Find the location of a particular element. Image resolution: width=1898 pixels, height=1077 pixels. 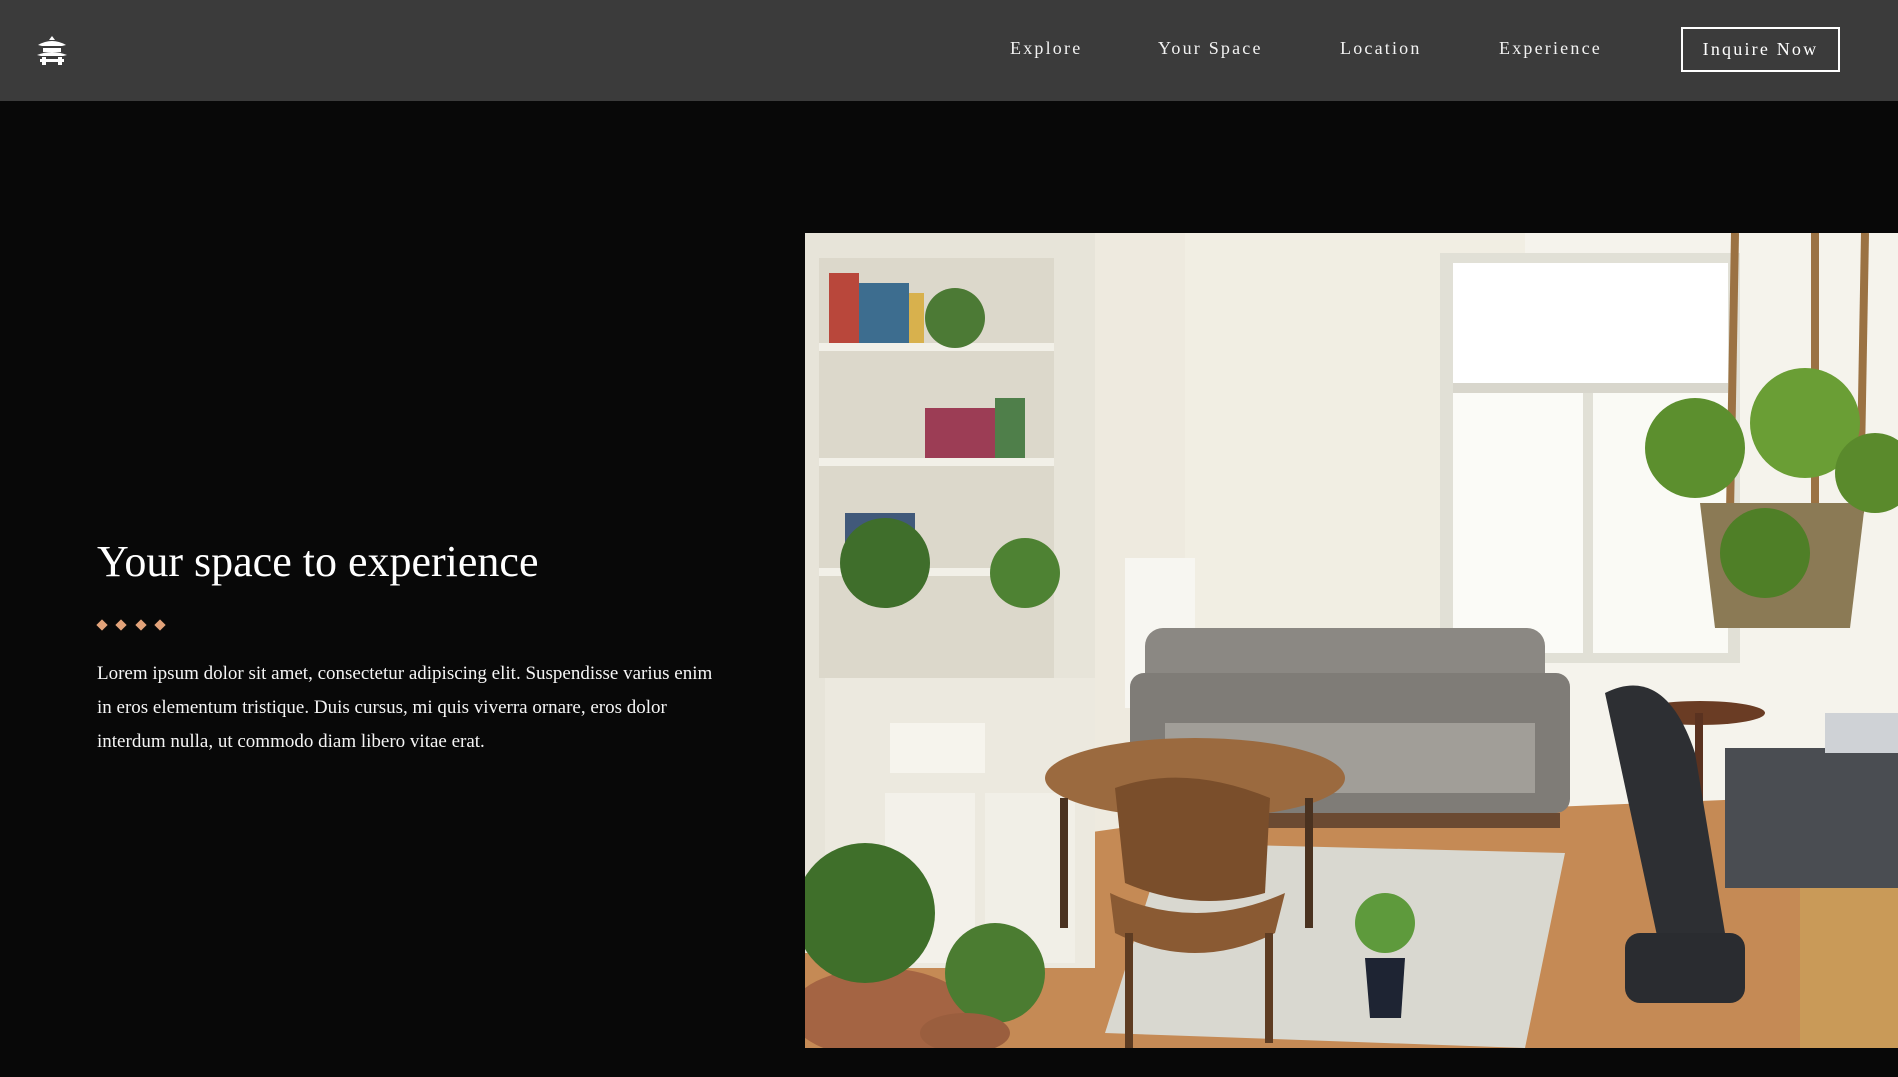

diamond-divider-icon is located at coordinates (136, 626).